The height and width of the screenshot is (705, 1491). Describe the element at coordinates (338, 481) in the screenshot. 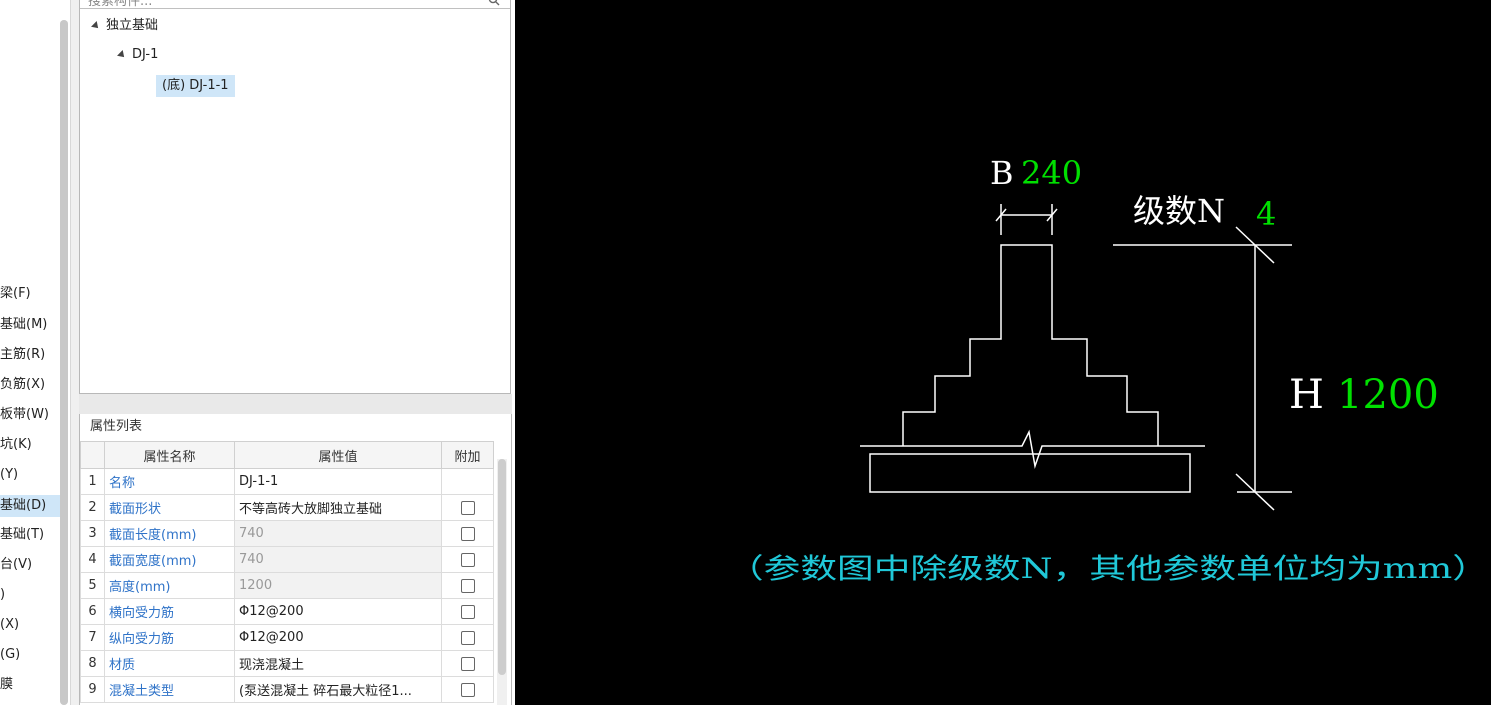

I see `property-value: DJ-1-1` at that location.